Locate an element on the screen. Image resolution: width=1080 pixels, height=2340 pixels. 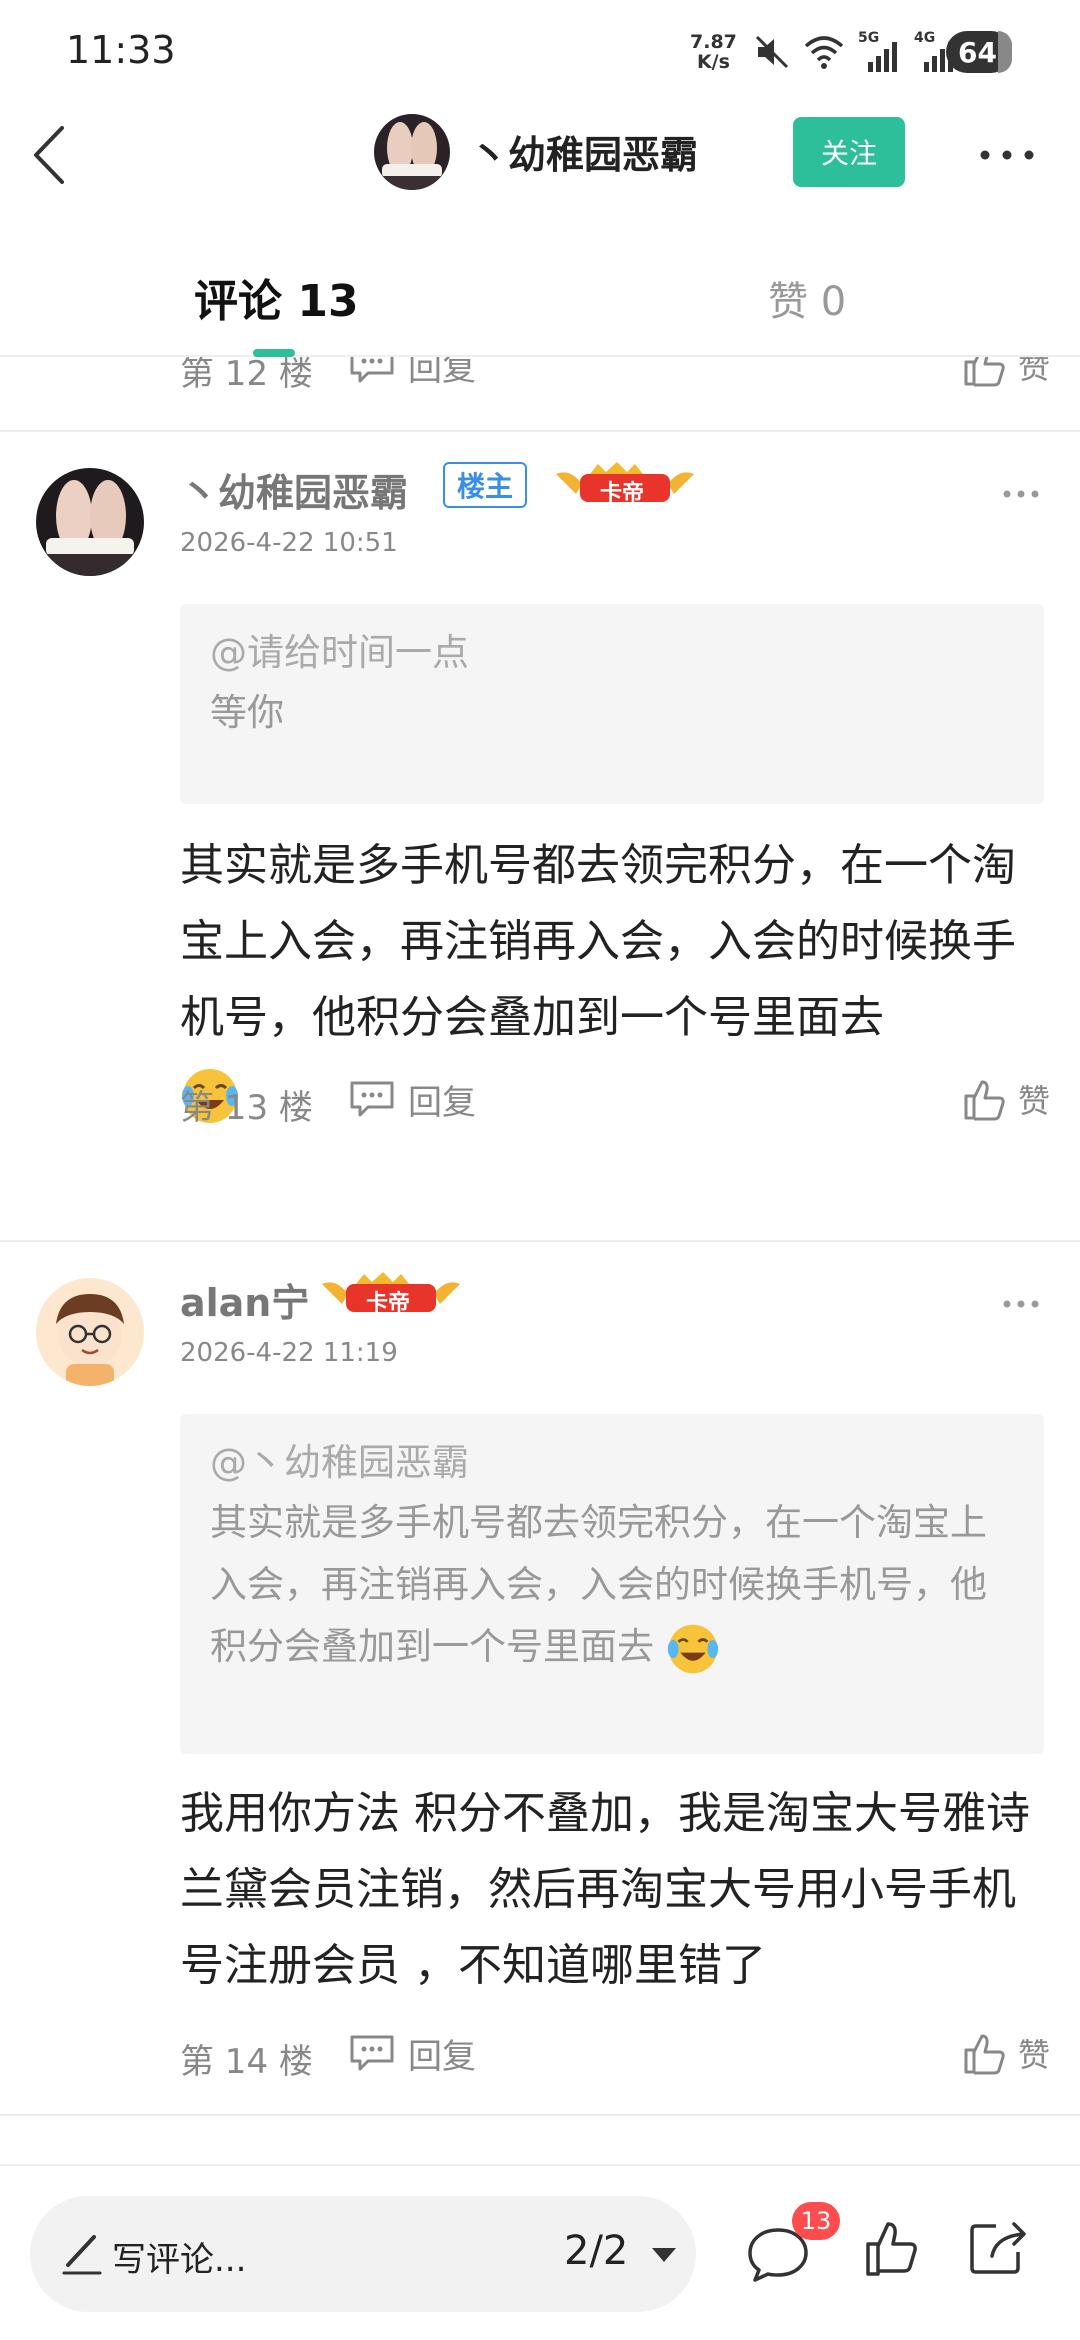
mute-icon is located at coordinates (772, 52).